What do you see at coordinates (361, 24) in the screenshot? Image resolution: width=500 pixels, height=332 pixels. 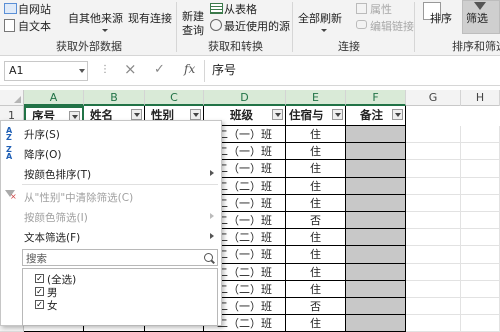 I see `link-icon` at bounding box center [361, 24].